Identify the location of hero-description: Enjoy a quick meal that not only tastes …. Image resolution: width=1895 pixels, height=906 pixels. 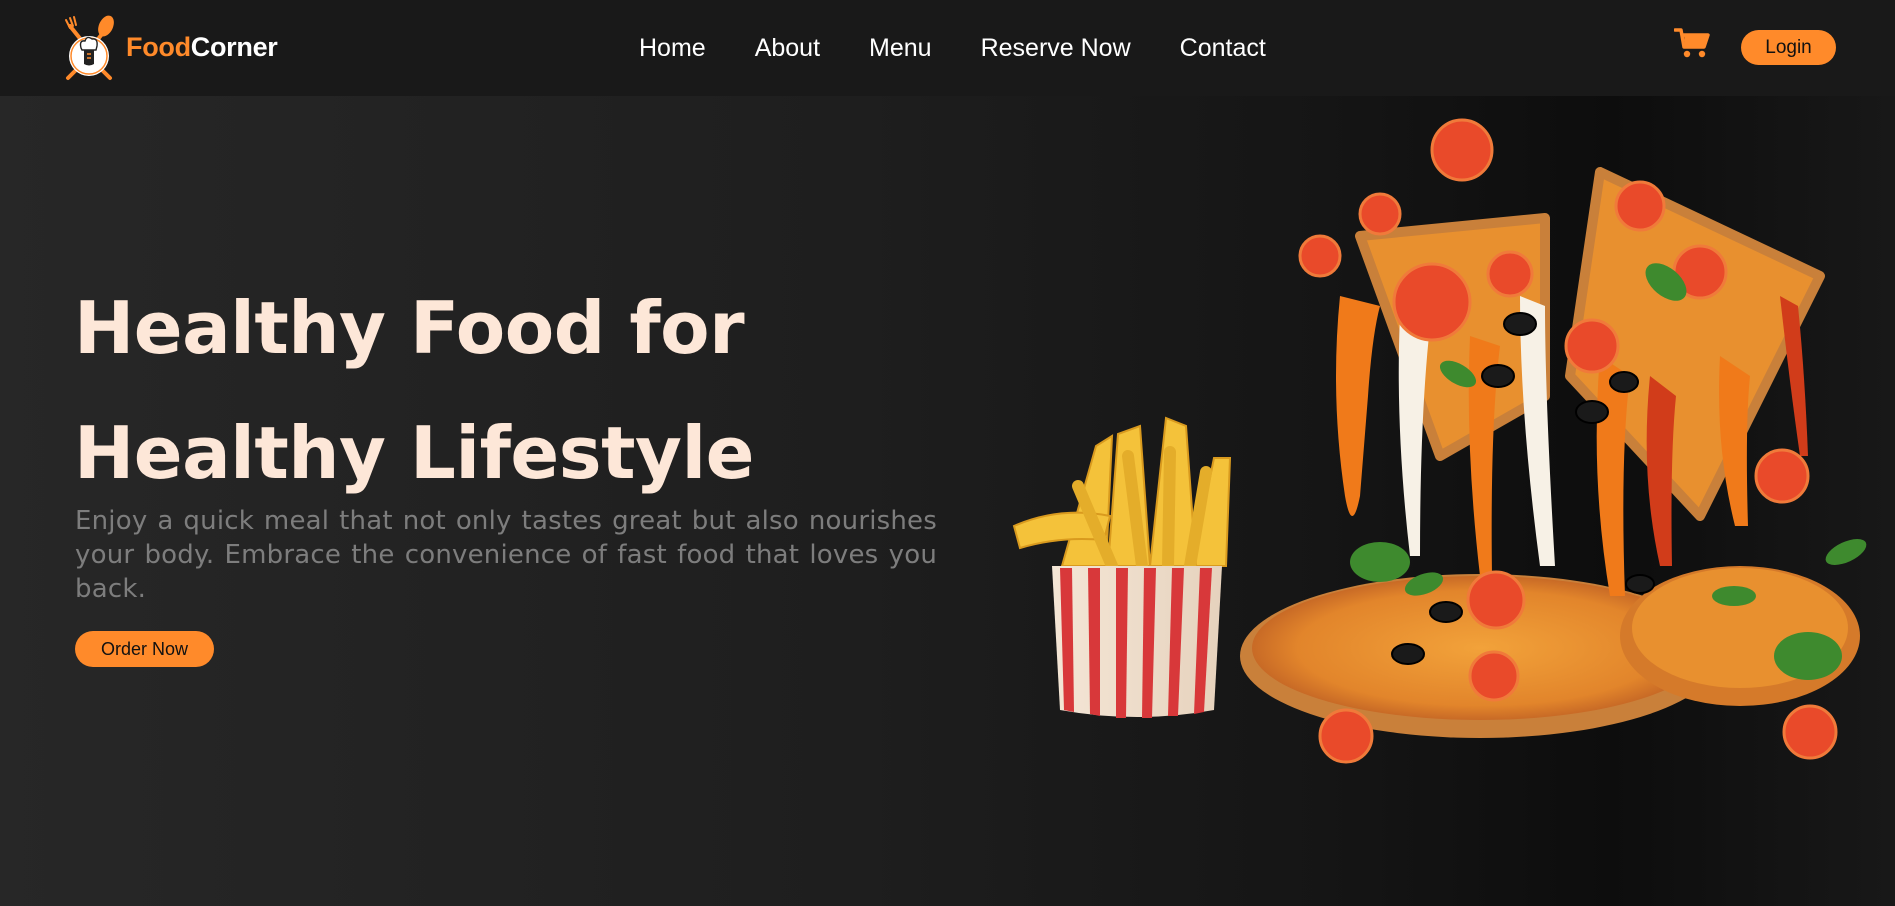
(506, 555).